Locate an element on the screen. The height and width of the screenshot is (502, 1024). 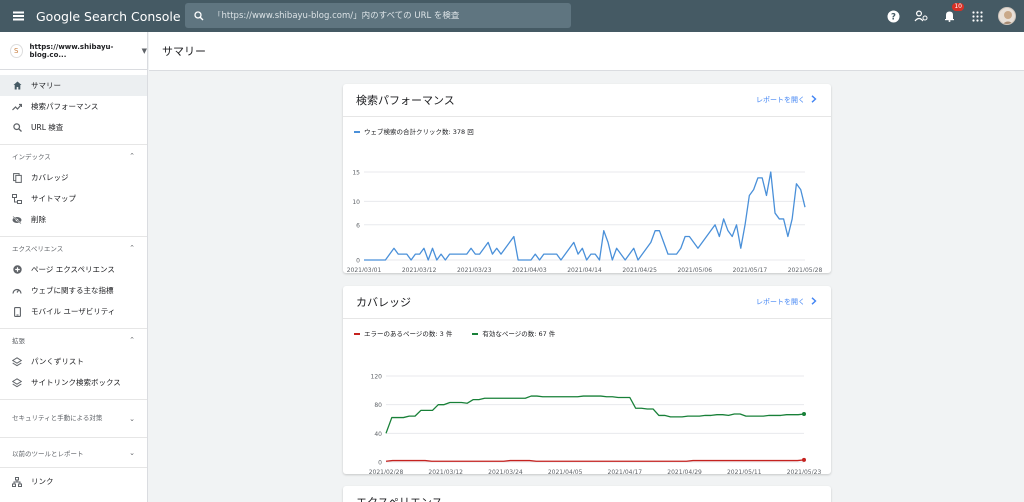
sidebar-item-performance: 検索パフォーマンス is located at coordinates (73, 106).